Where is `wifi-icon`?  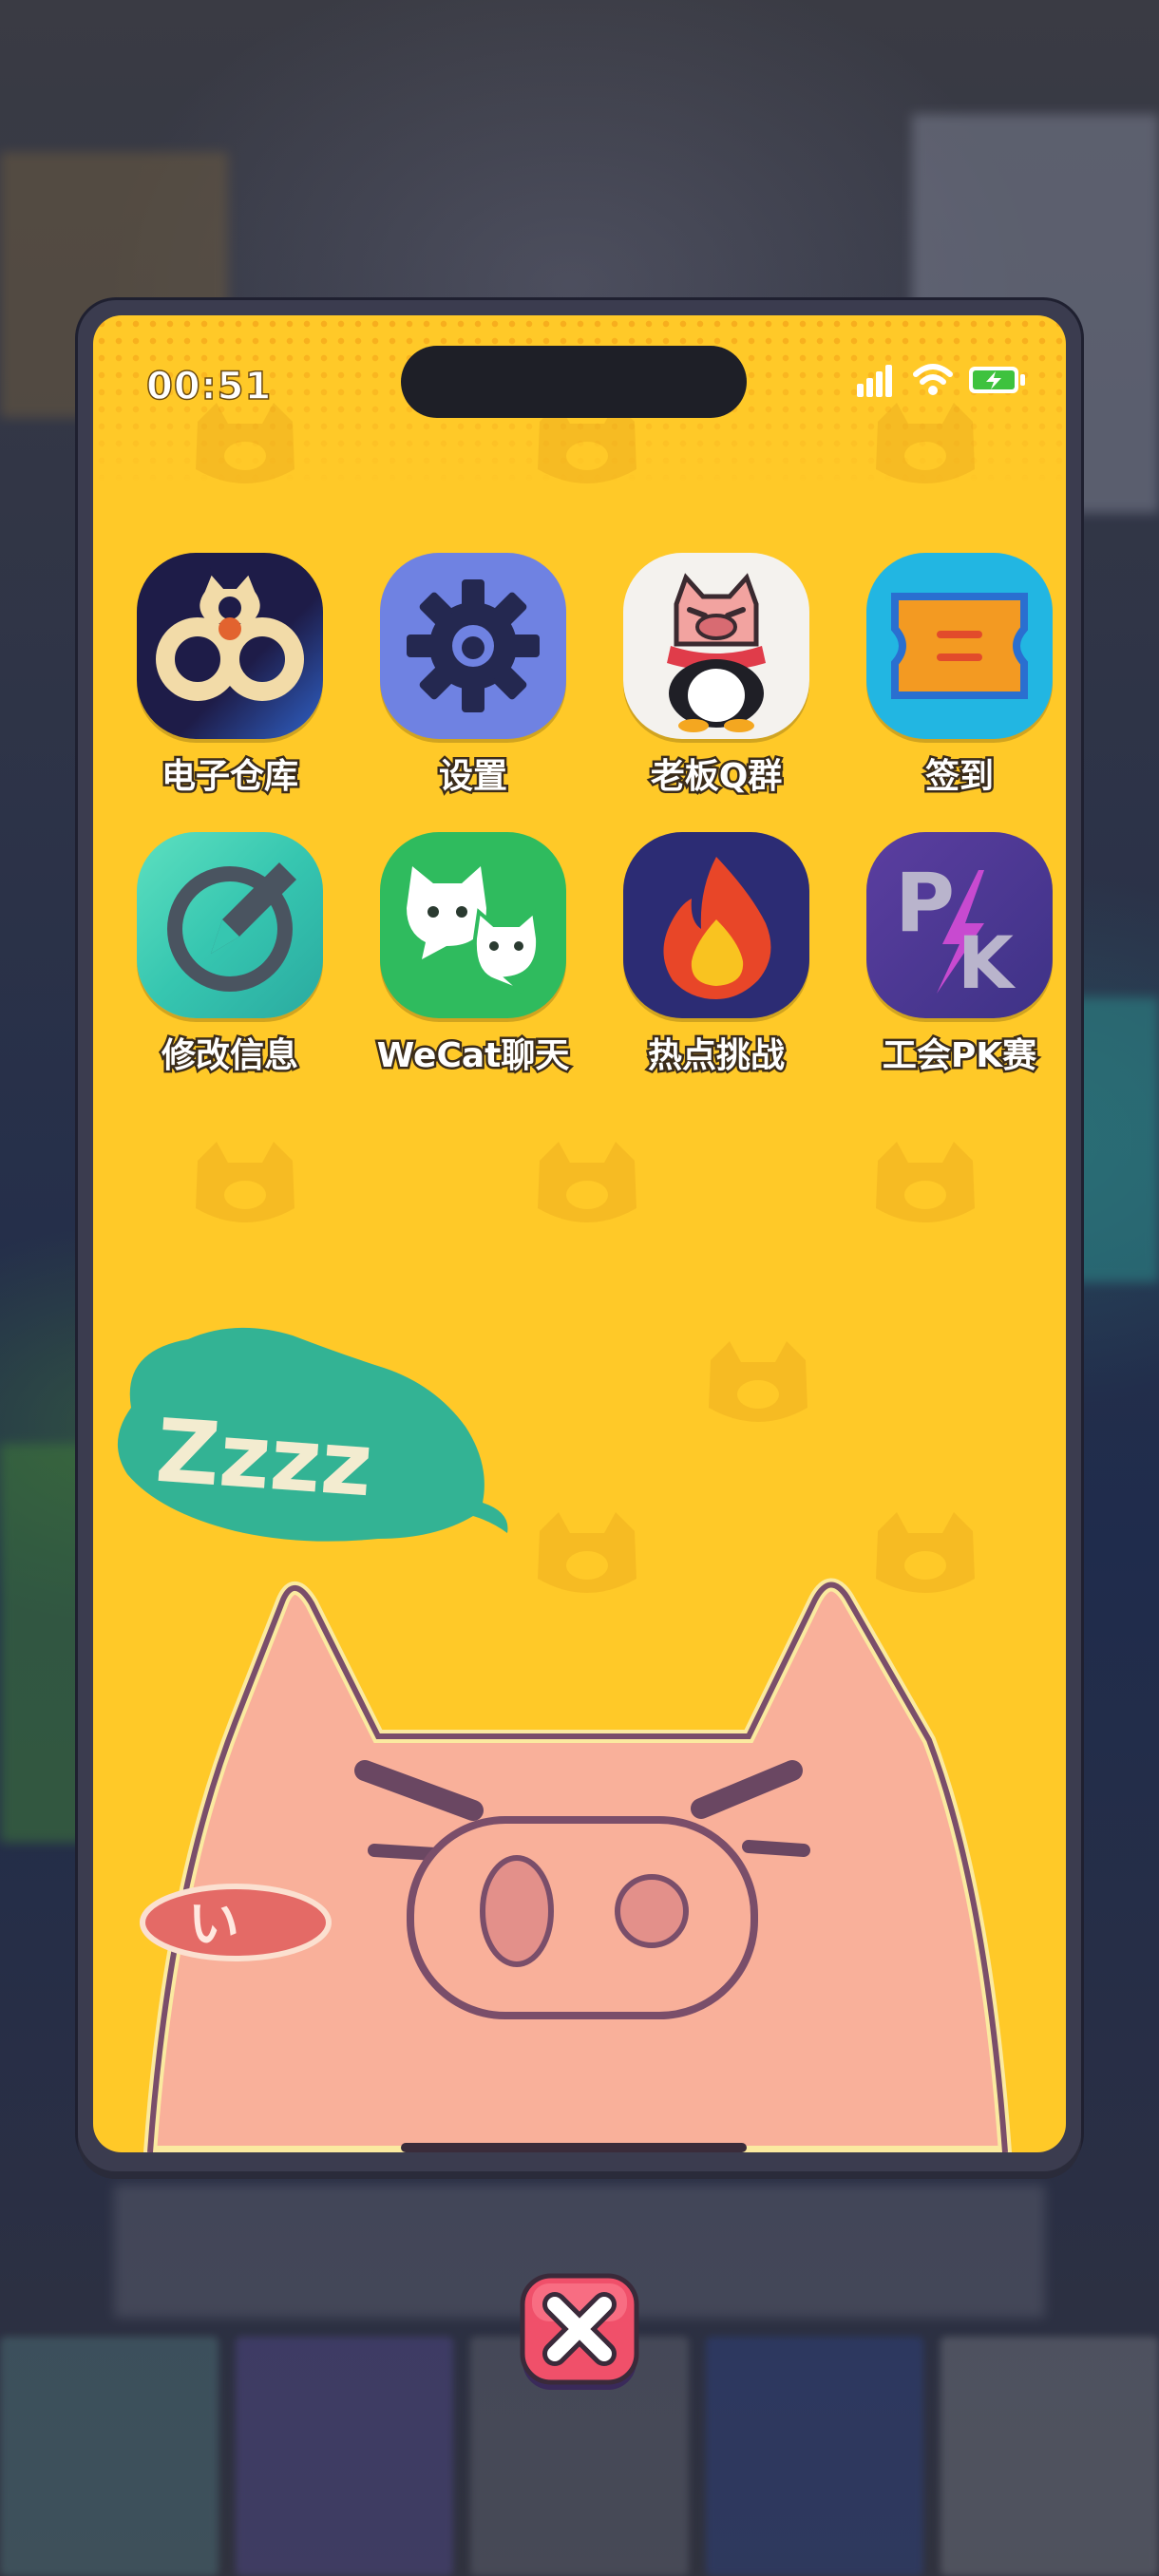 wifi-icon is located at coordinates (933, 379).